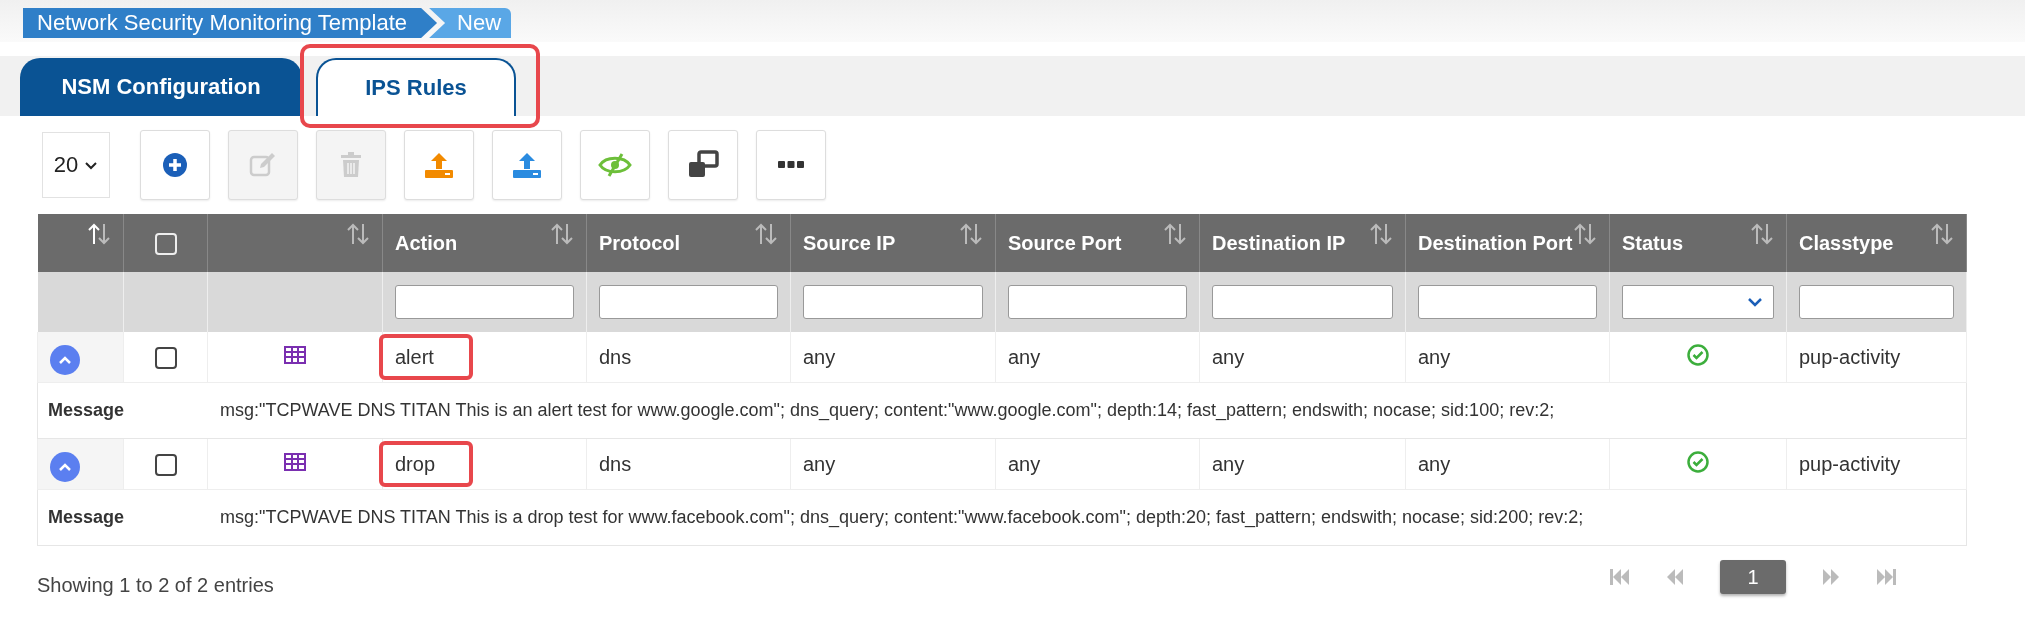  I want to click on more-icon, so click(791, 165).